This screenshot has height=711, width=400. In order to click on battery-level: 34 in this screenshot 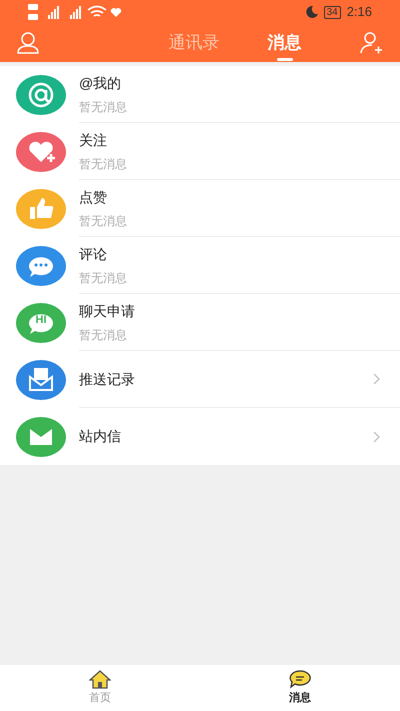, I will do `click(332, 12)`.